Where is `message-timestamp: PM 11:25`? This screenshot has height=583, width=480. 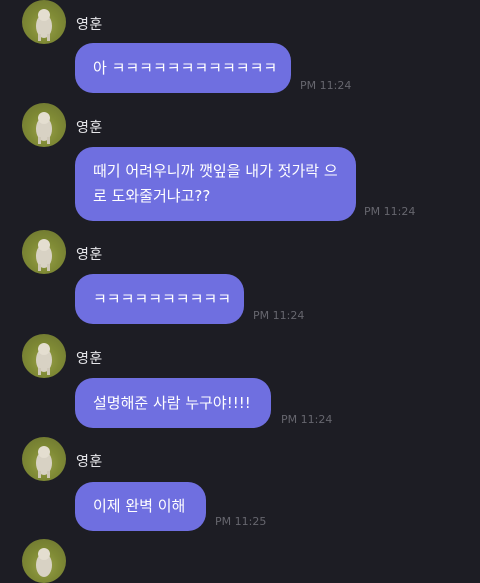
message-timestamp: PM 11:25 is located at coordinates (241, 521).